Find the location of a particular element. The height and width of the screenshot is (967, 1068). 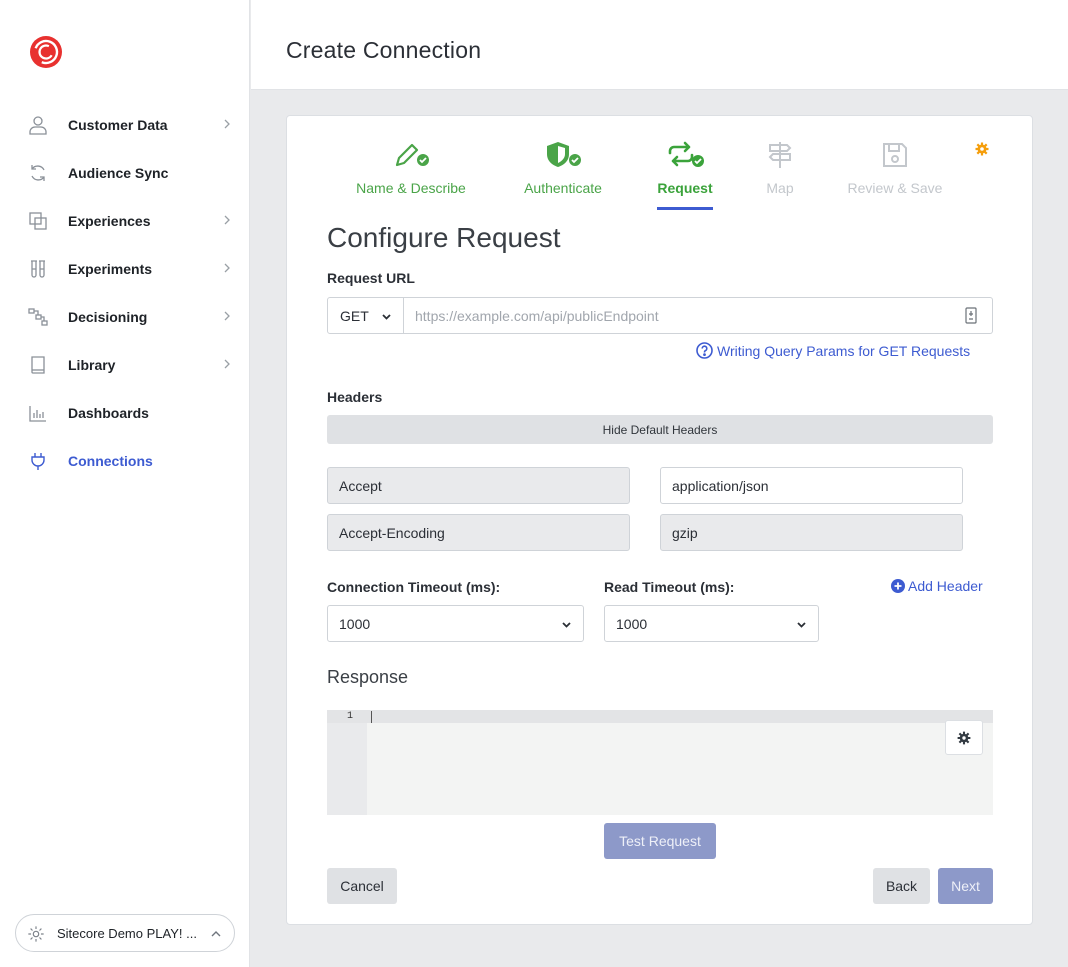

book-icon is located at coordinates (38, 365).